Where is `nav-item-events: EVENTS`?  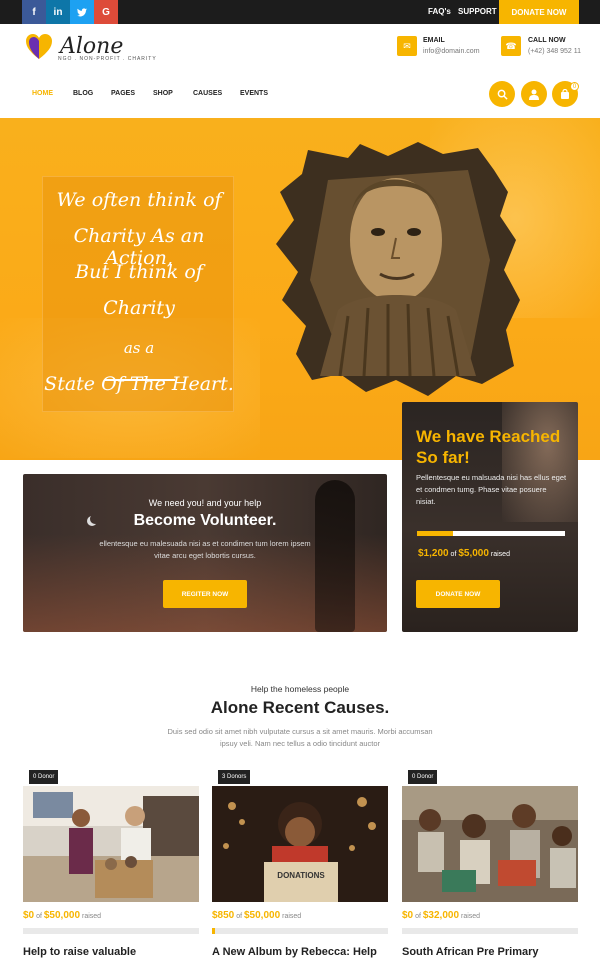 nav-item-events: EVENTS is located at coordinates (254, 93).